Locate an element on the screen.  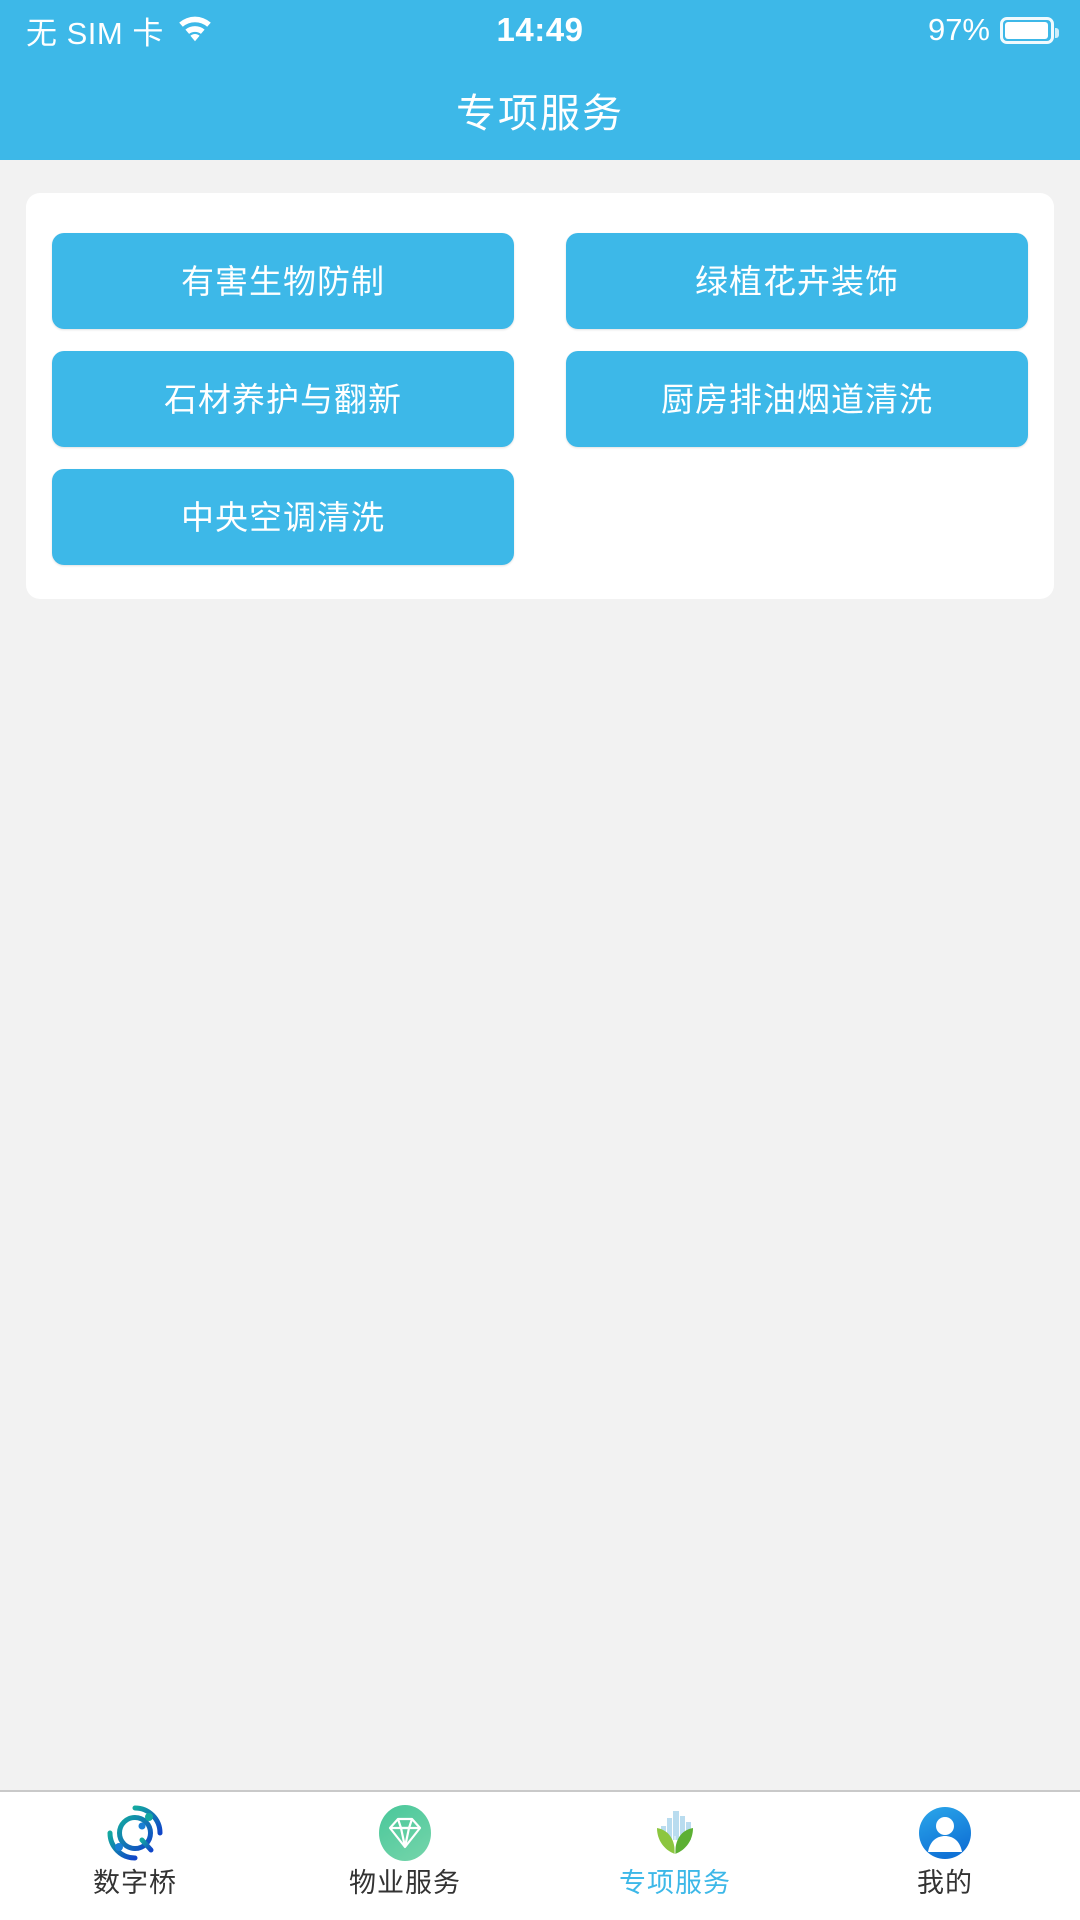
service-button-green-plant-decor: 绿植花卉装饰 is located at coordinates (797, 281).